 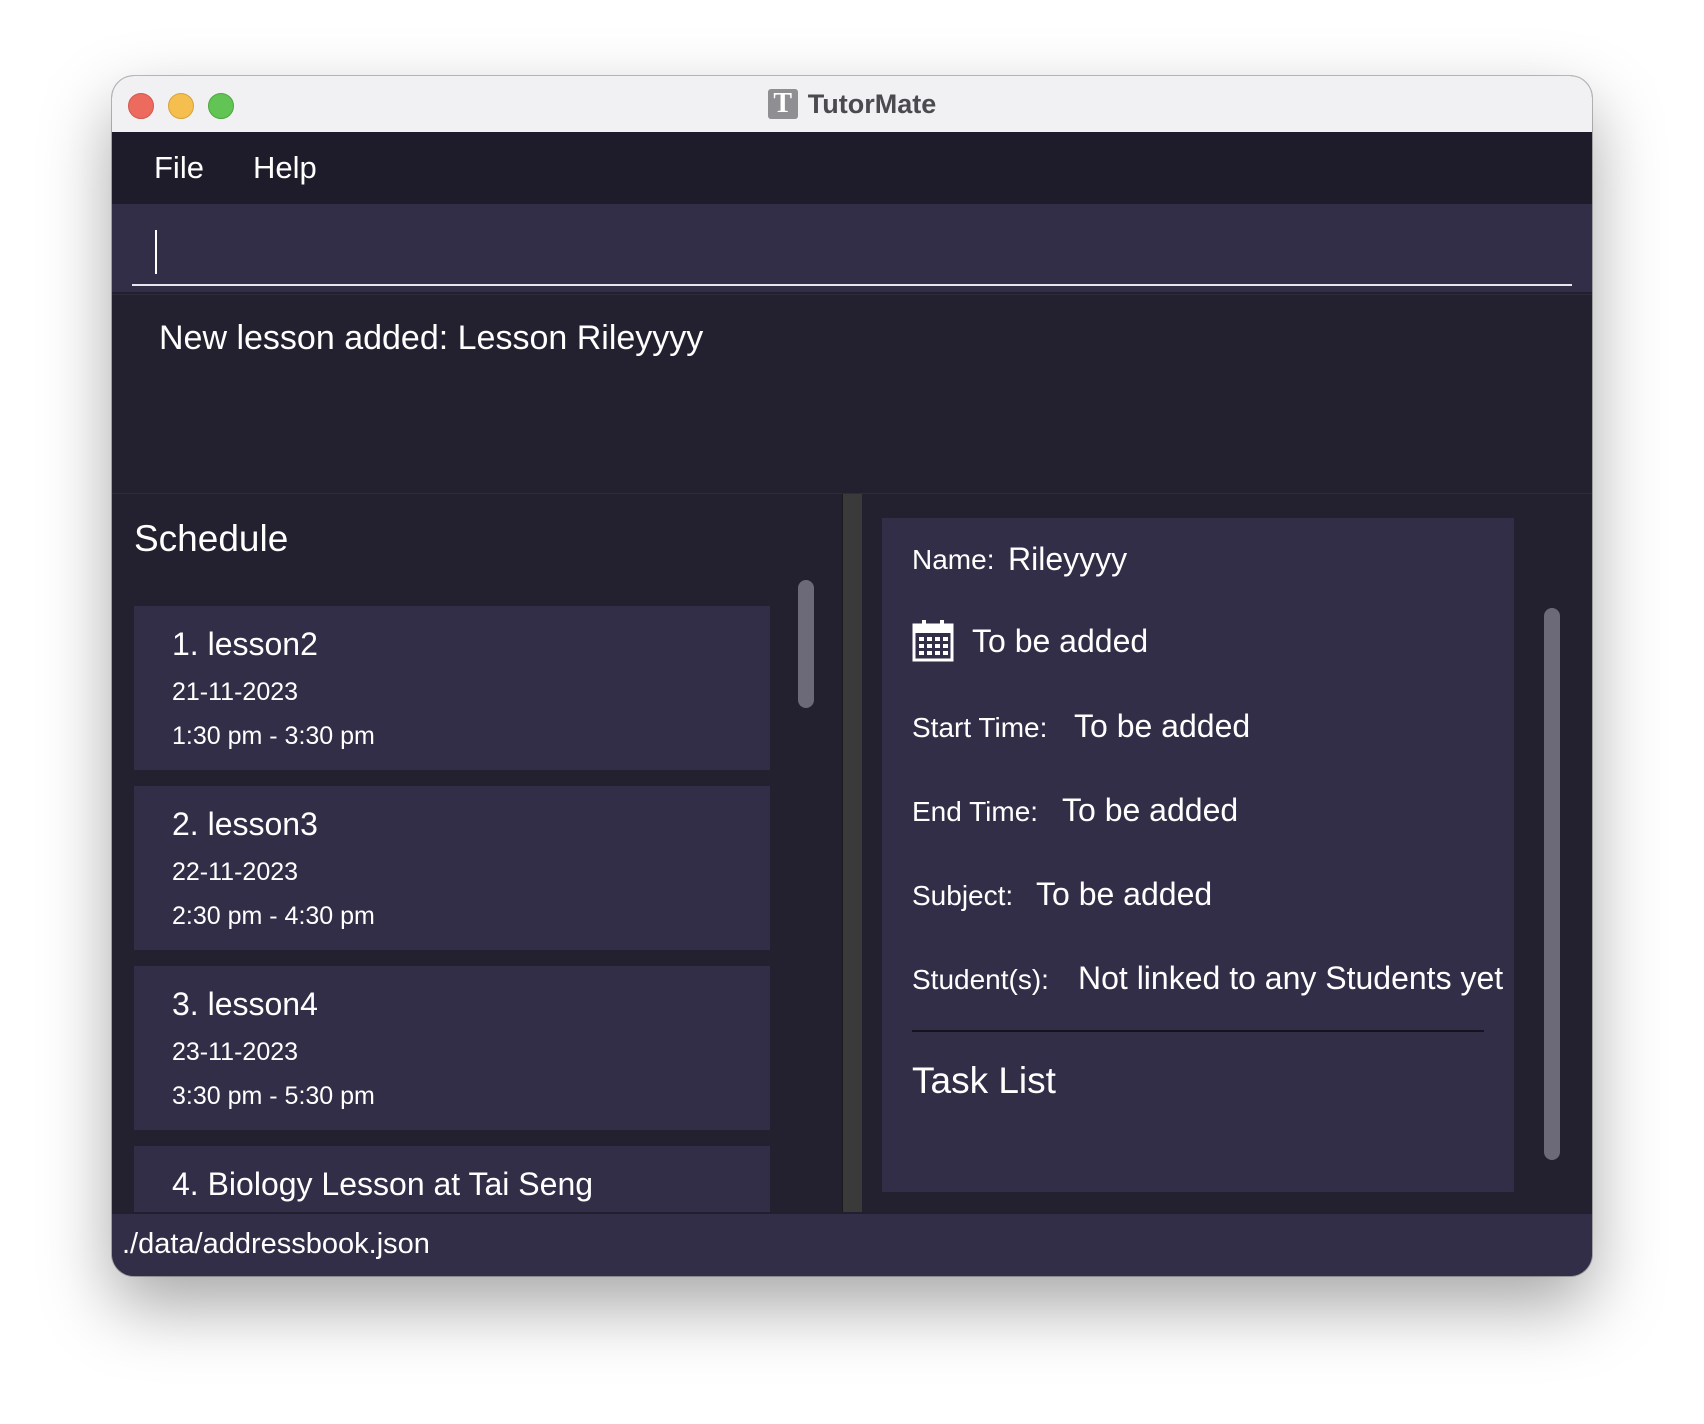 I want to click on text-caret, so click(x=156, y=252).